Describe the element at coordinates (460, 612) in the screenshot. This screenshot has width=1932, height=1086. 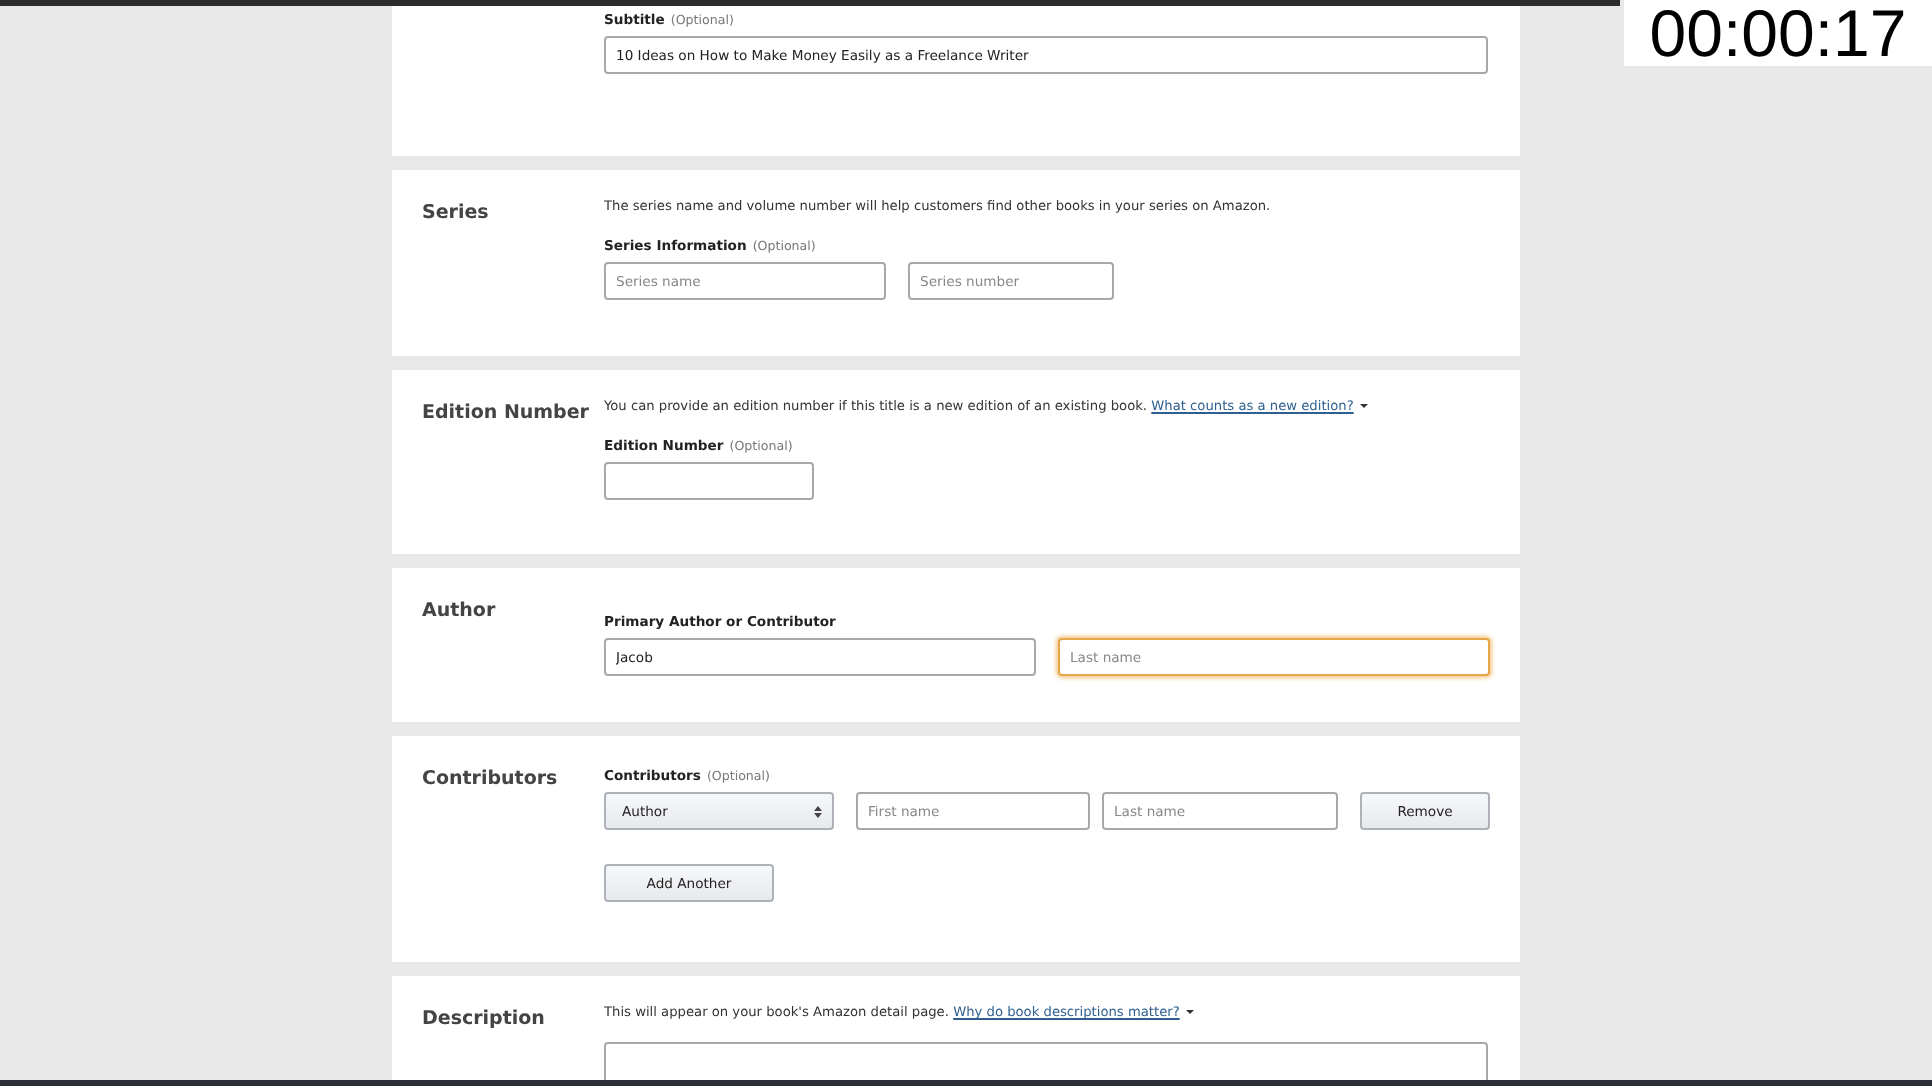
I see `section-heading: Author` at that location.